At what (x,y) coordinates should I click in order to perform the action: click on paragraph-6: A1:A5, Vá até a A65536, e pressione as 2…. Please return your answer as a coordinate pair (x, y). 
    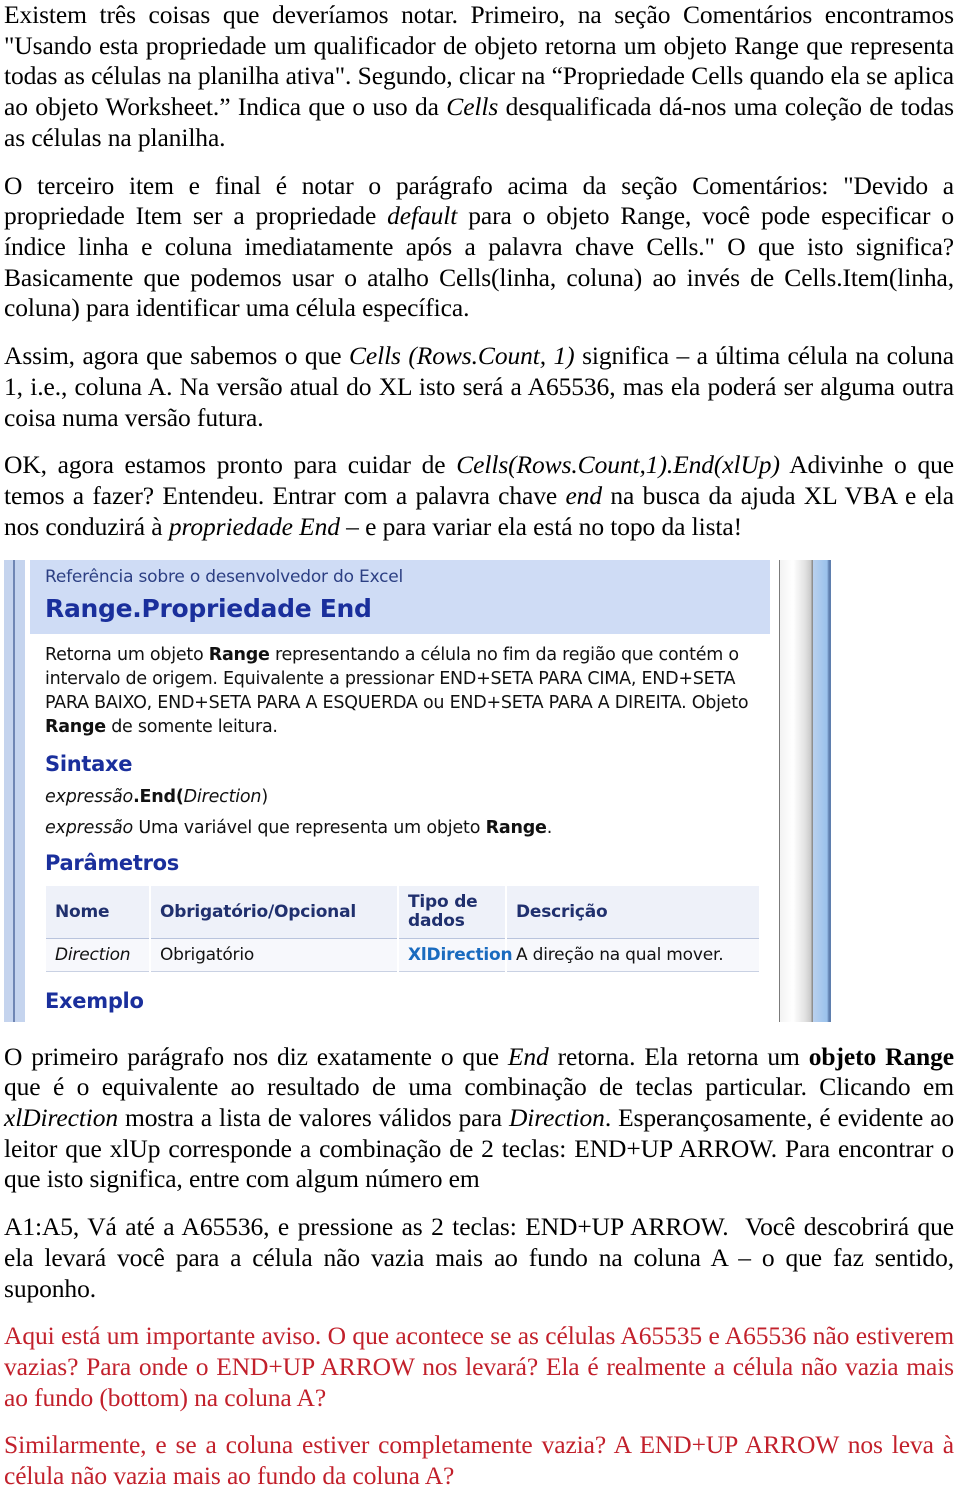
    Looking at the image, I should click on (479, 1257).